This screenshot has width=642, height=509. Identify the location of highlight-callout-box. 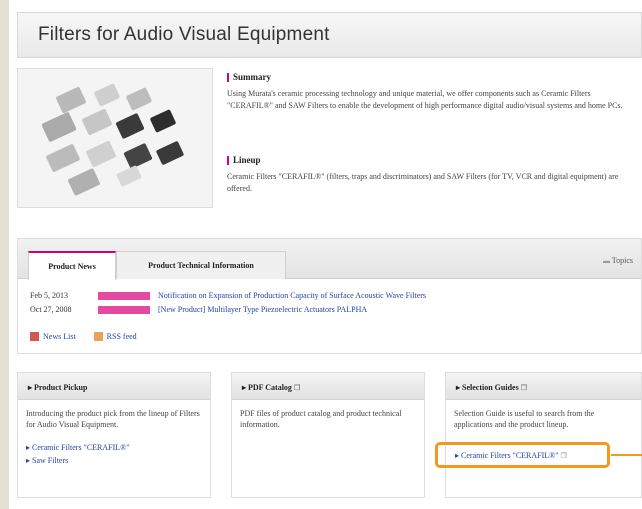
(522, 455).